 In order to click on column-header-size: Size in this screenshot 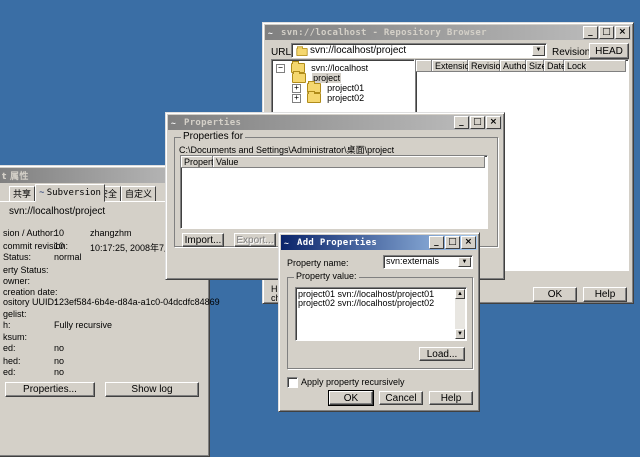, I will do `click(536, 66)`.